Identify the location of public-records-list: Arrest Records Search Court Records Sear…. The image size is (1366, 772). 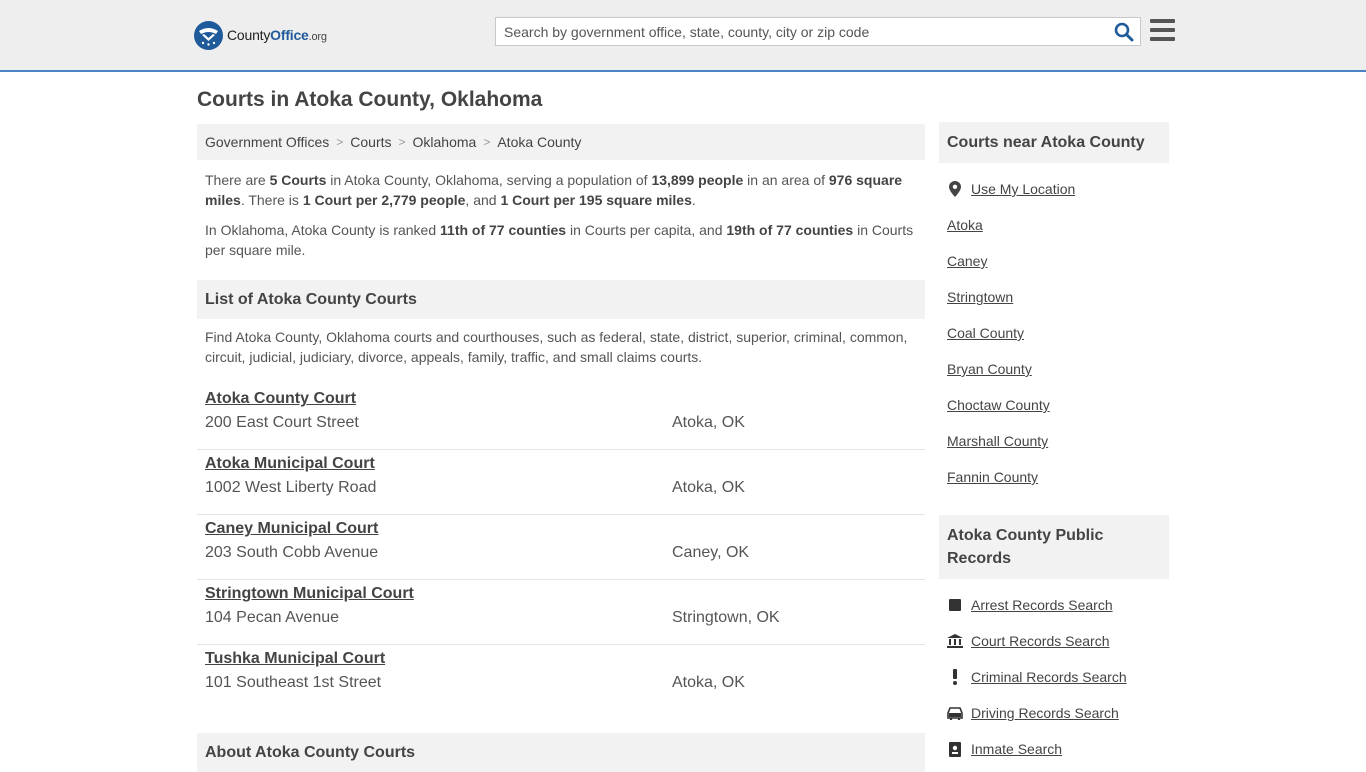
(1054, 673).